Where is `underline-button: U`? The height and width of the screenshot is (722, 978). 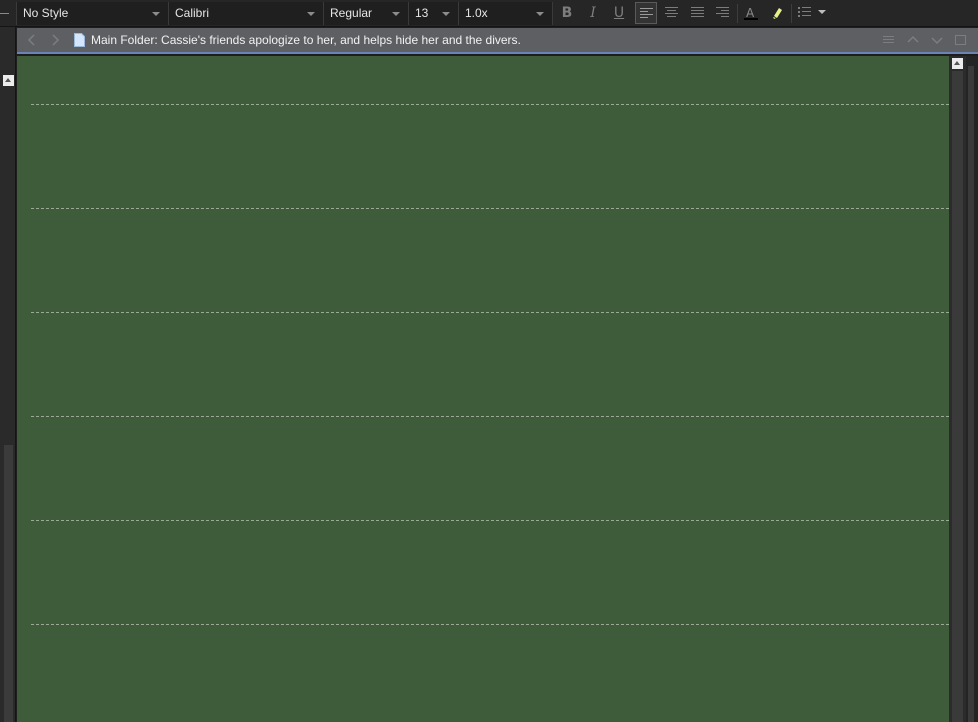 underline-button: U is located at coordinates (619, 13).